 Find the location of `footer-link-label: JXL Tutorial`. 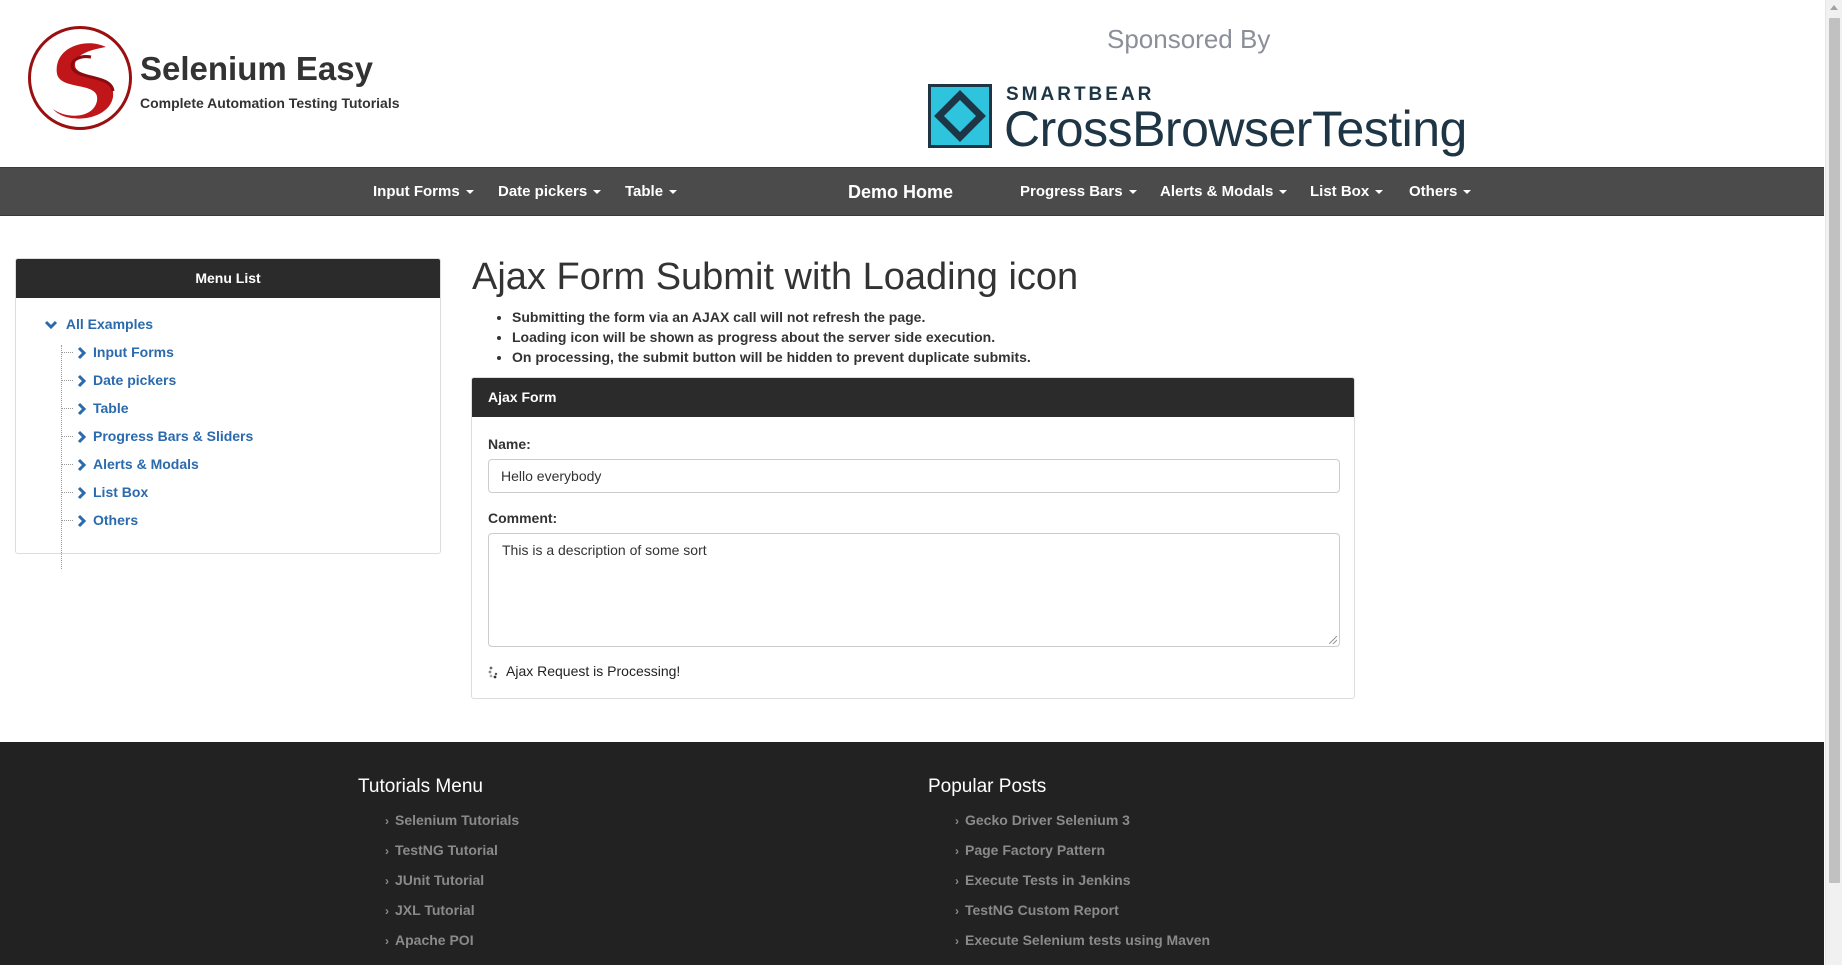

footer-link-label: JXL Tutorial is located at coordinates (435, 910).